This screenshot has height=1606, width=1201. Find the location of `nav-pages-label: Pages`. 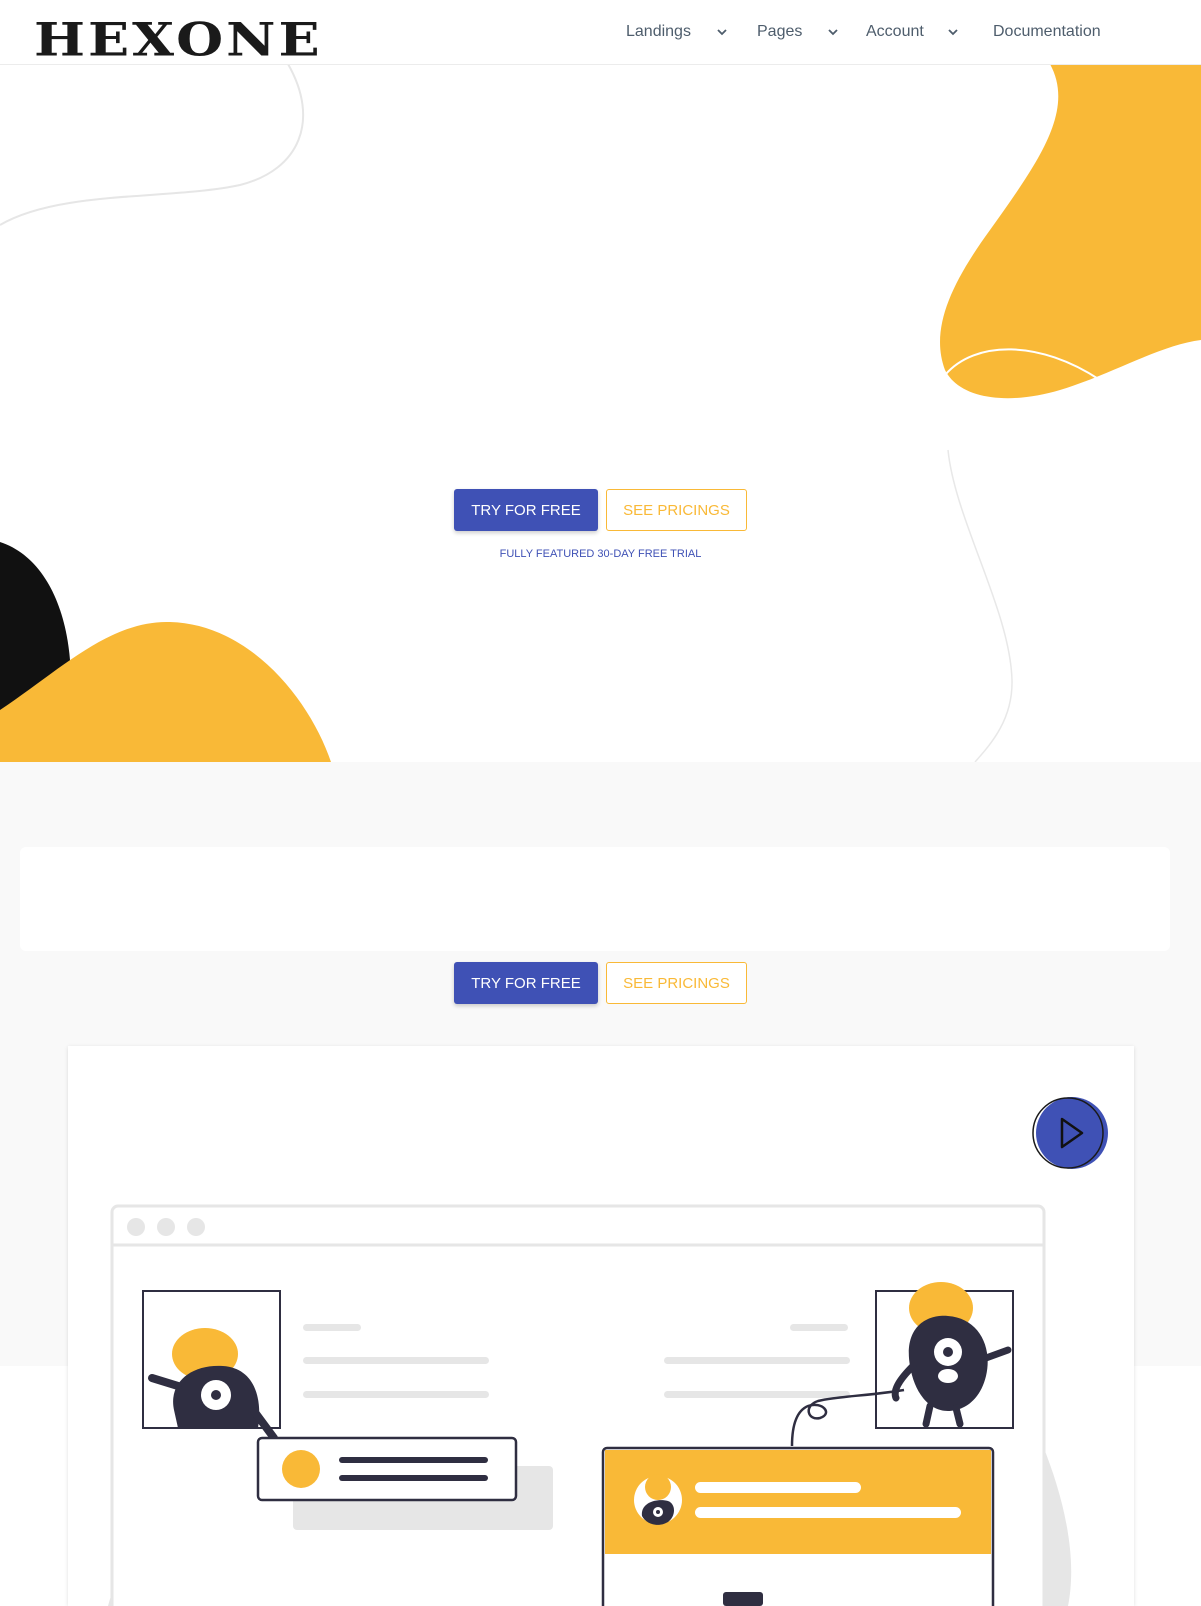

nav-pages-label: Pages is located at coordinates (780, 31).